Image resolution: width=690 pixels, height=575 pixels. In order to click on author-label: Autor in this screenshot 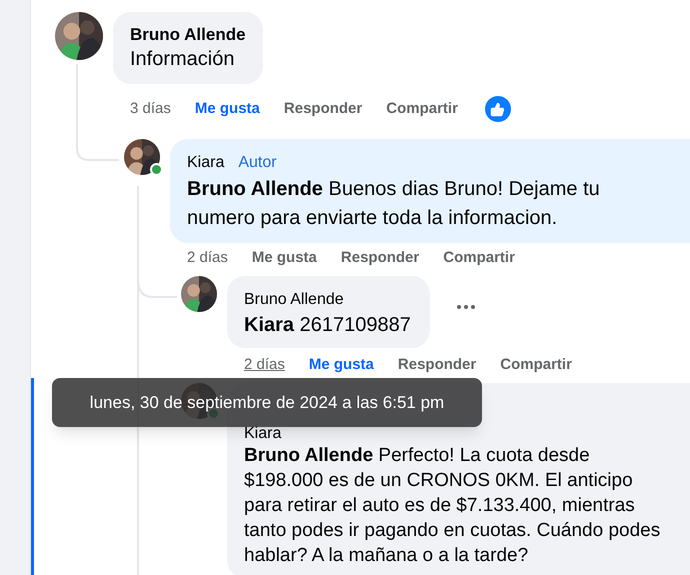, I will do `click(257, 163)`.